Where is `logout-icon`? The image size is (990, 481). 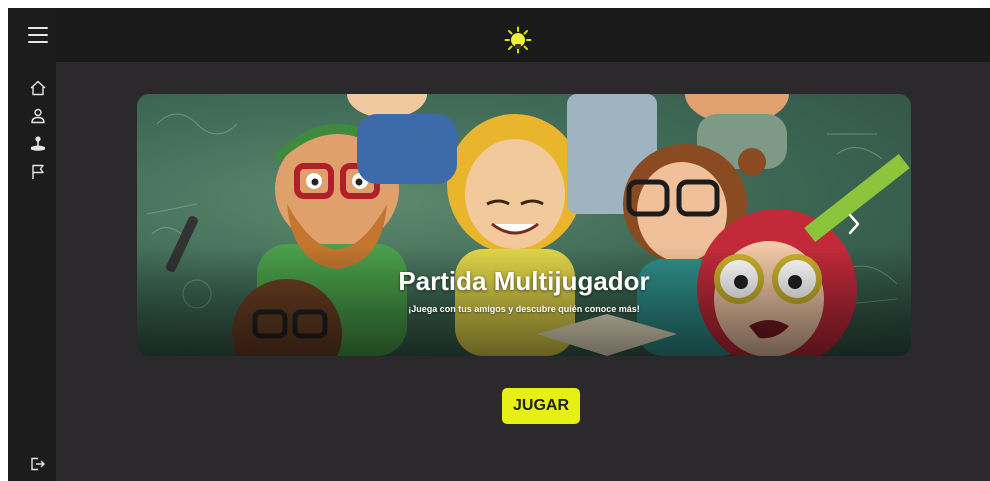
logout-icon is located at coordinates (38, 464).